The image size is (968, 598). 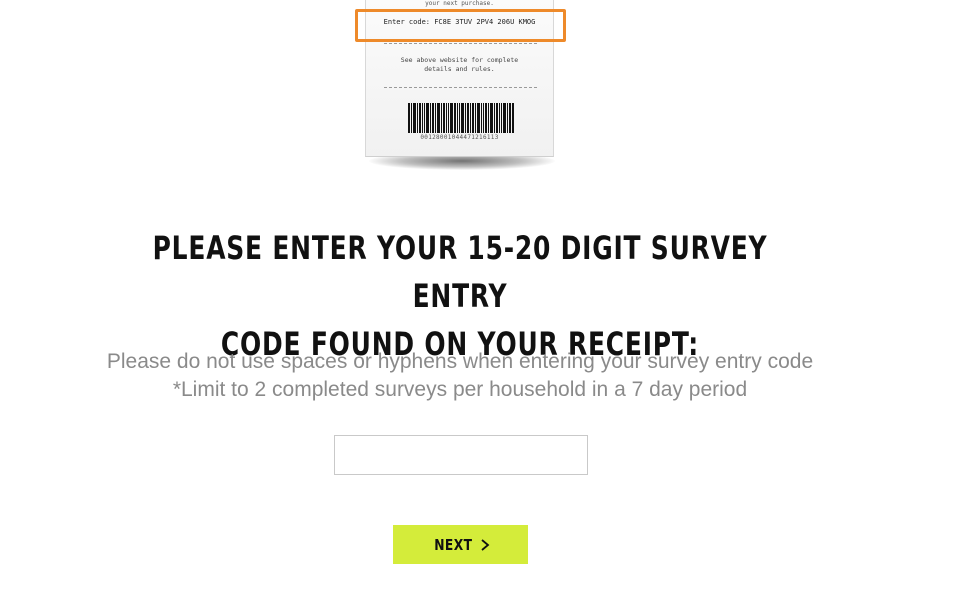 I want to click on chevron-right-icon, so click(x=485, y=544).